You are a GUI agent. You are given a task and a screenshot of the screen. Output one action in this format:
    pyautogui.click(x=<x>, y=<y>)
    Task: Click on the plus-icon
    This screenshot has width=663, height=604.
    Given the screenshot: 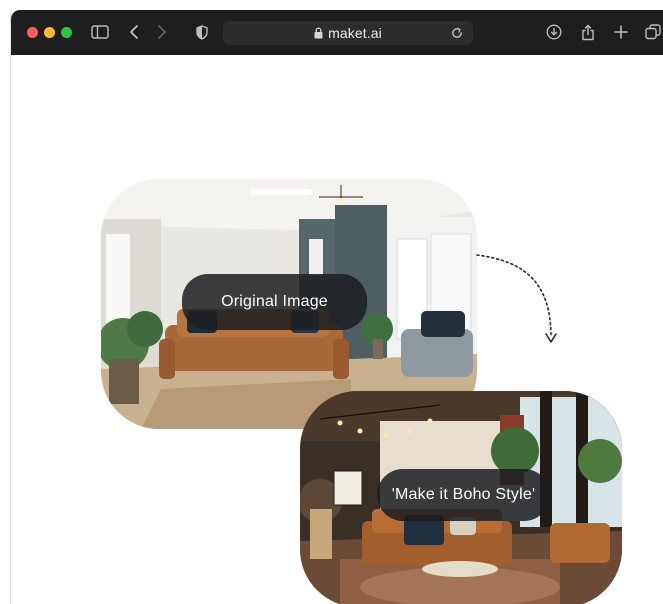 What is the action you would take?
    pyautogui.click(x=621, y=32)
    